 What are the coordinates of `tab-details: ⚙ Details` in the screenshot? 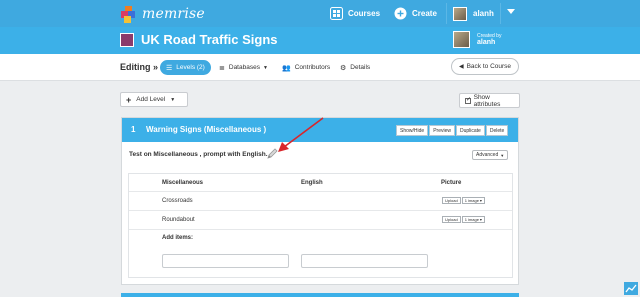 It's located at (355, 67).